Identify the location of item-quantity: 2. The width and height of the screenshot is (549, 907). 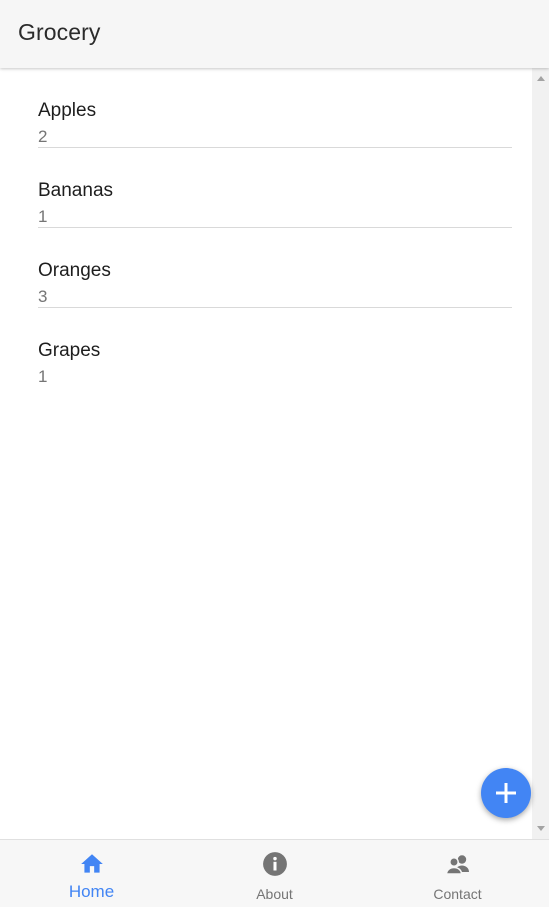
(43, 136).